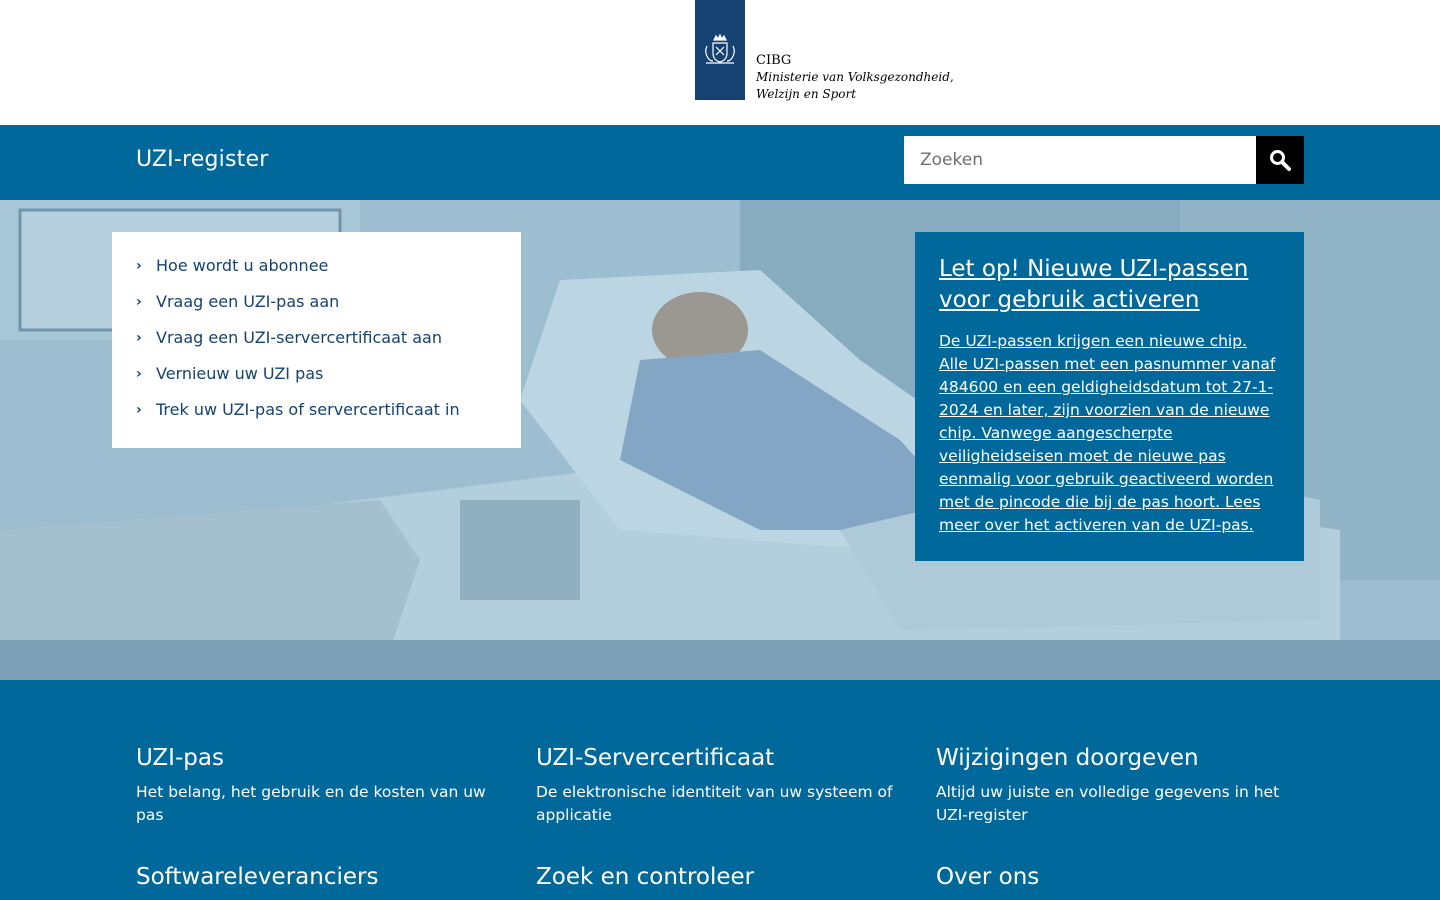 The height and width of the screenshot is (900, 1440). What do you see at coordinates (180, 758) in the screenshot?
I see `tile-title: UZI-pas` at bounding box center [180, 758].